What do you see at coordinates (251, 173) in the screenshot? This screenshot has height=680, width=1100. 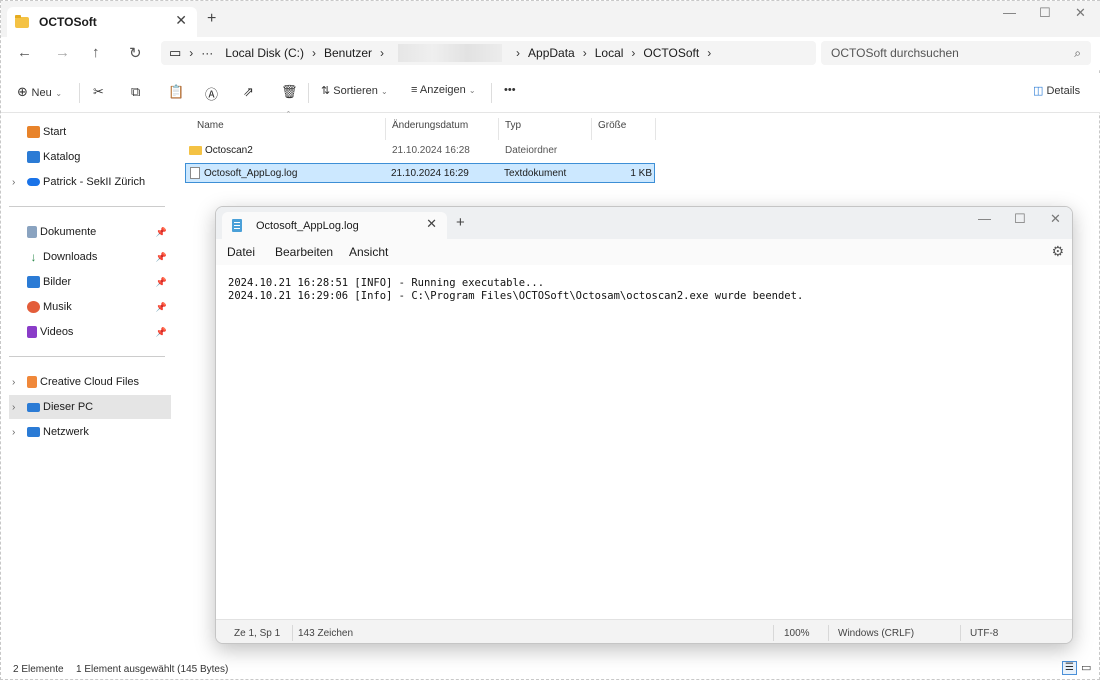 I see `file-name: Octosoft_AppLog.log` at bounding box center [251, 173].